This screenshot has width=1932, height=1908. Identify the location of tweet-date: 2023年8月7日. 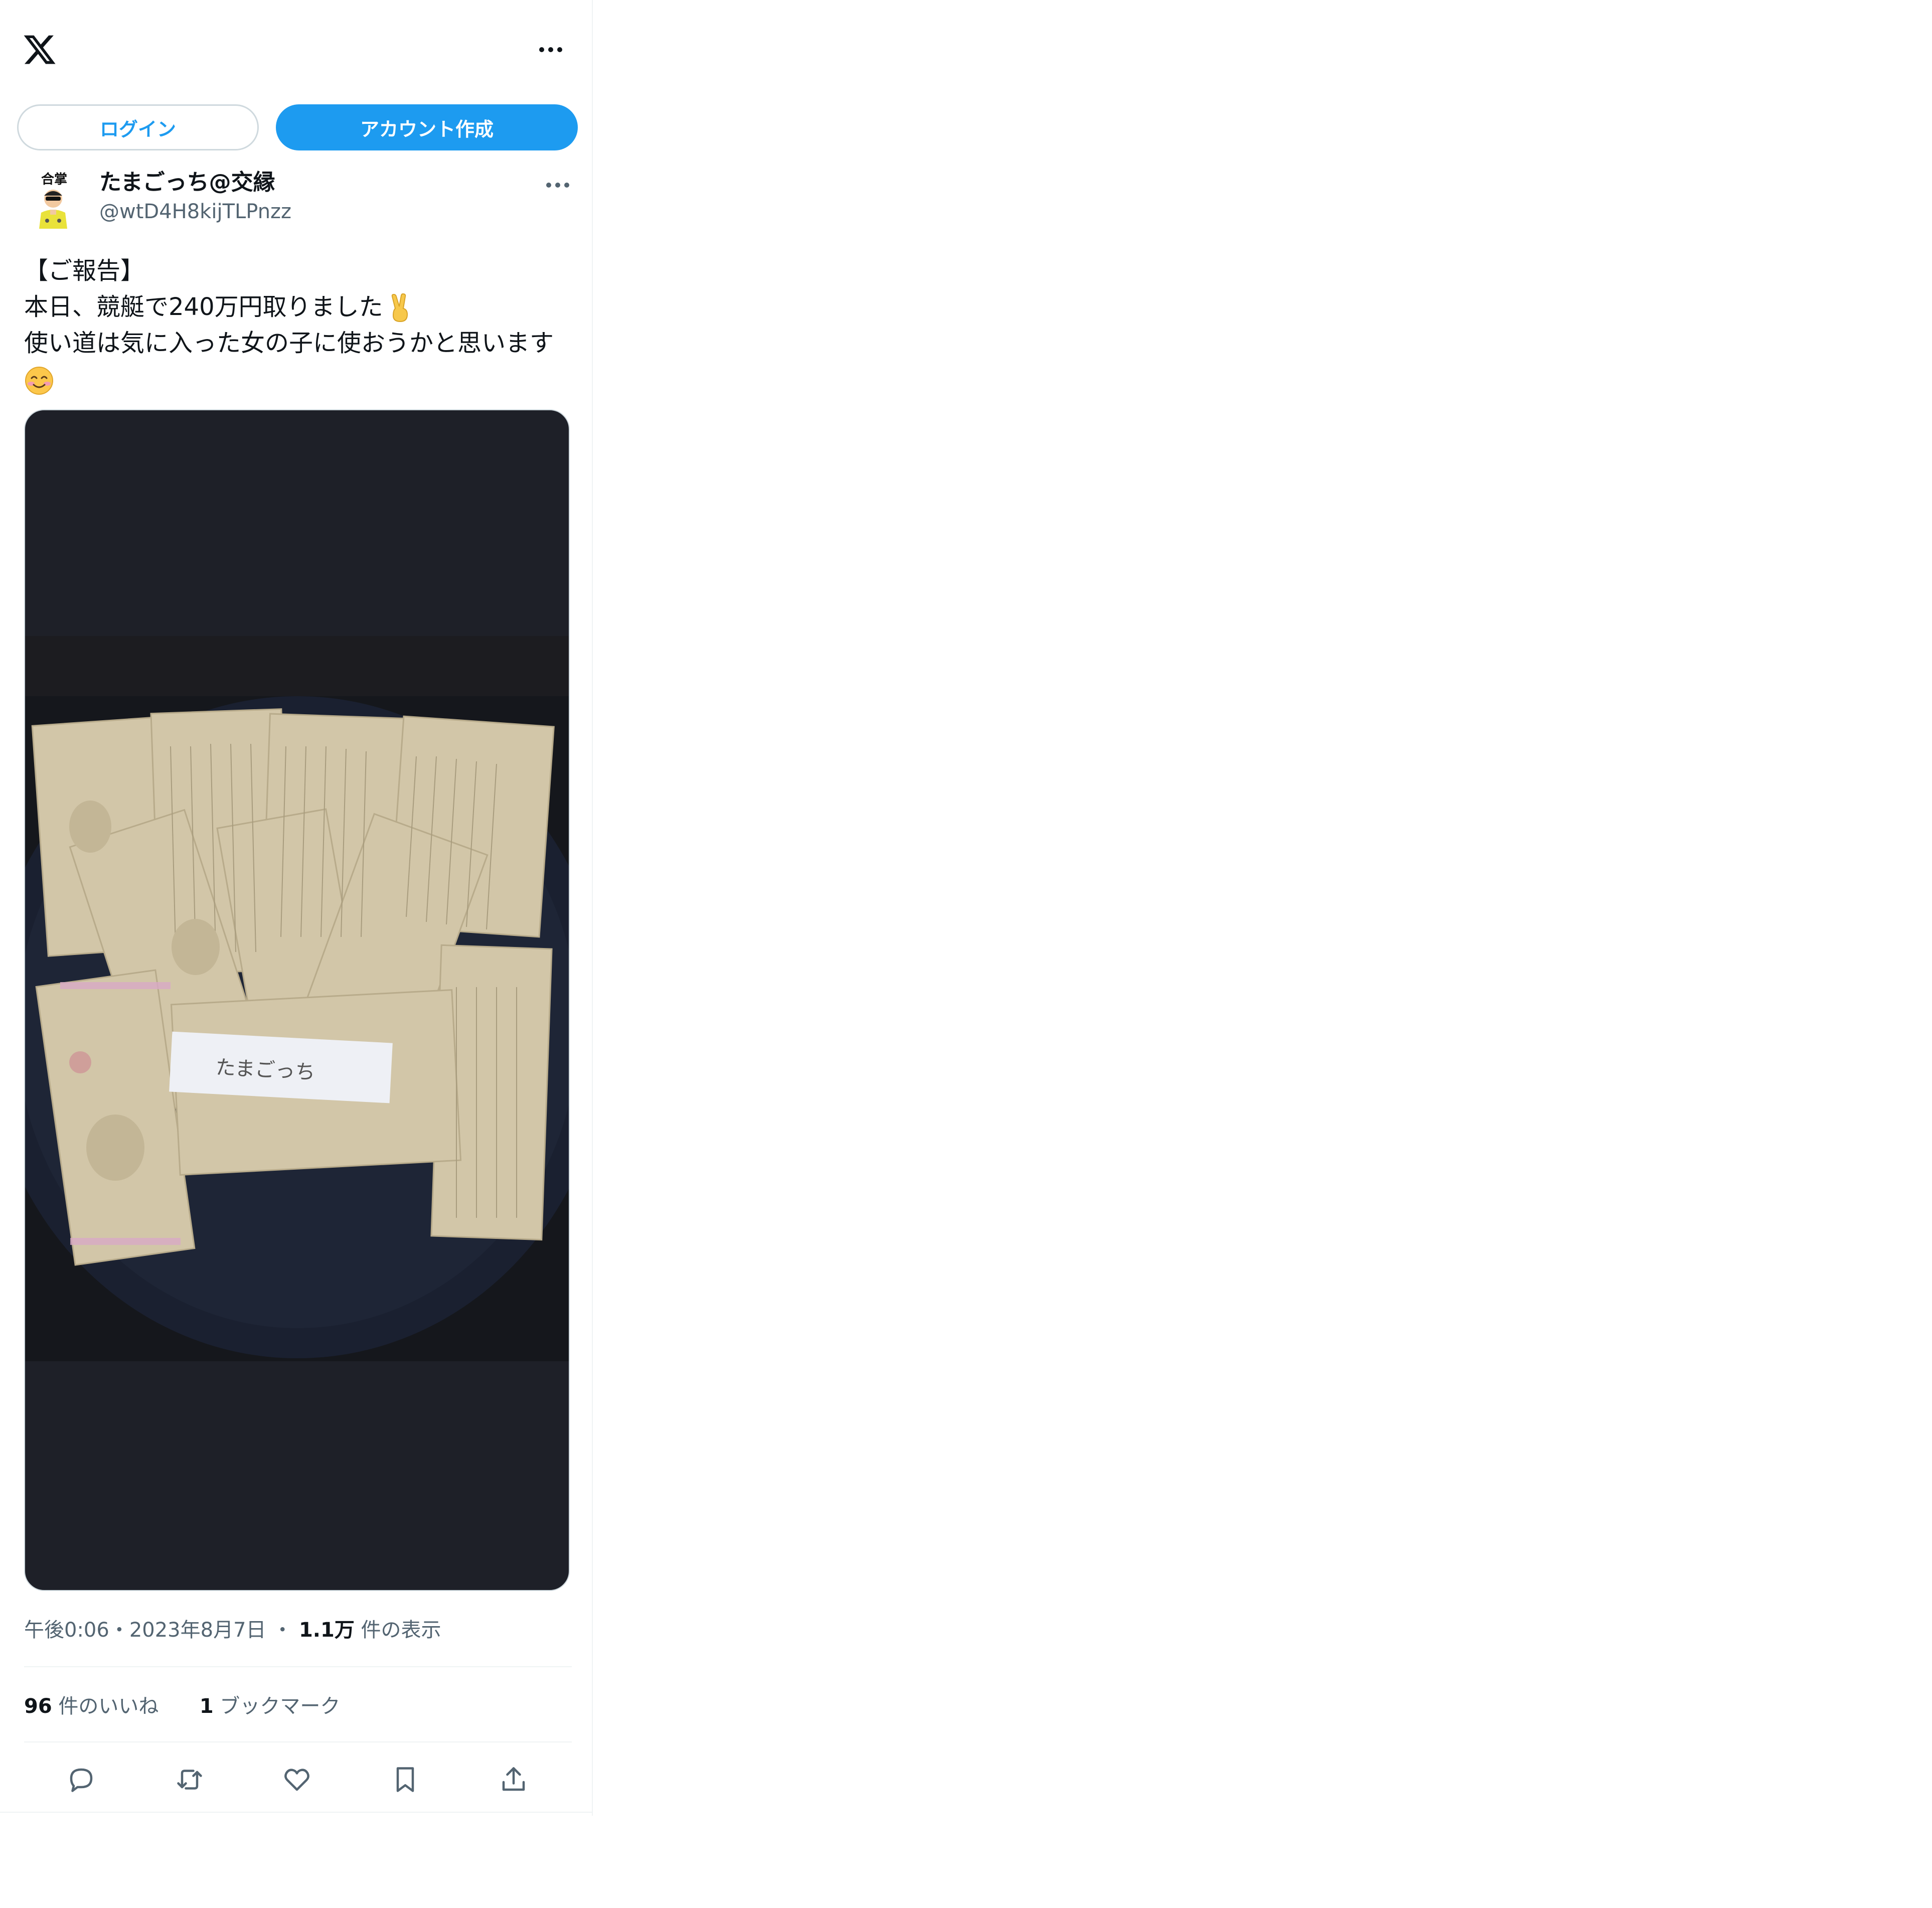
(197, 1630).